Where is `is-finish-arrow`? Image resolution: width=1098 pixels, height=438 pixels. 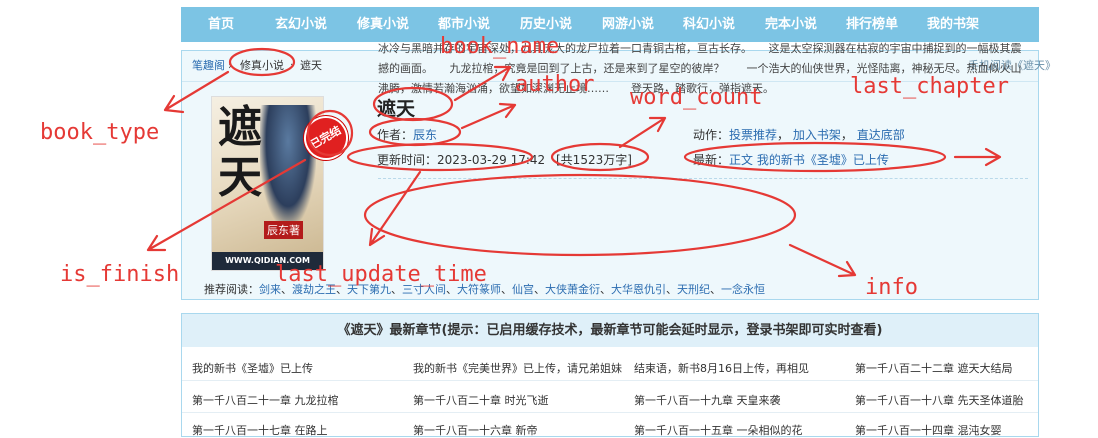 is-finish-arrow is located at coordinates (226, 205).